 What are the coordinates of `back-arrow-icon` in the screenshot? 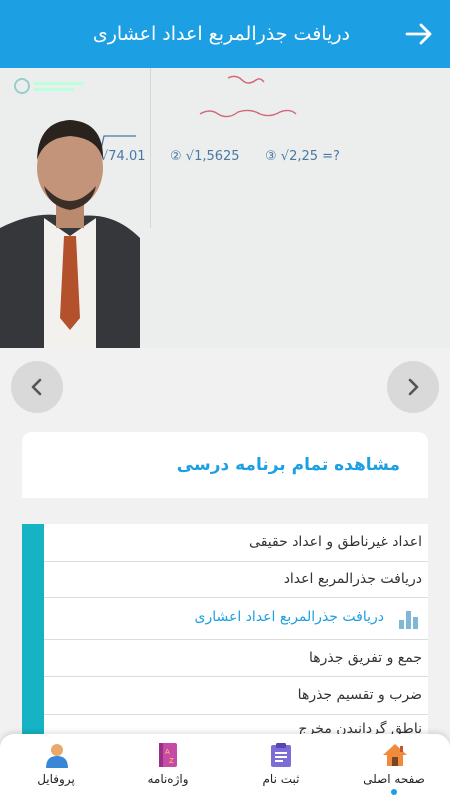 It's located at (419, 34).